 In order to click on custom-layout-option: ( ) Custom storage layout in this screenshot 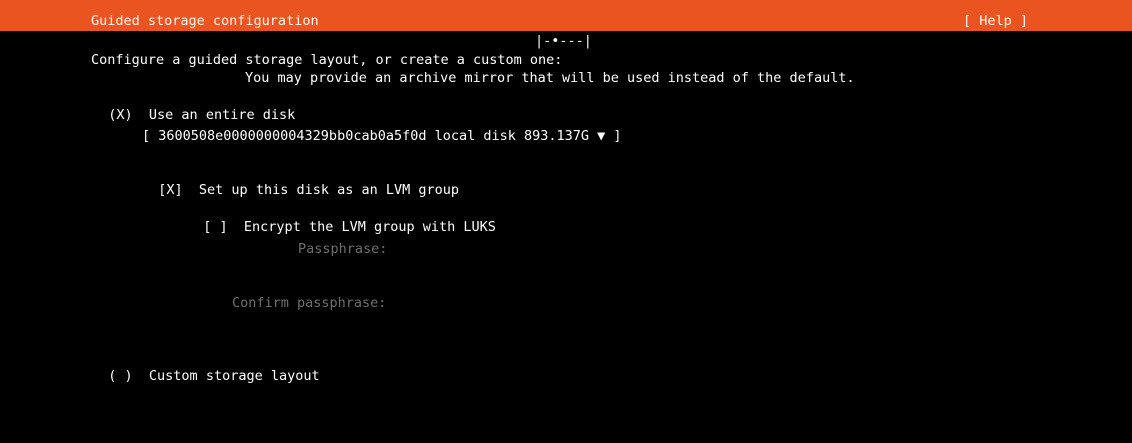, I will do `click(206, 368)`.